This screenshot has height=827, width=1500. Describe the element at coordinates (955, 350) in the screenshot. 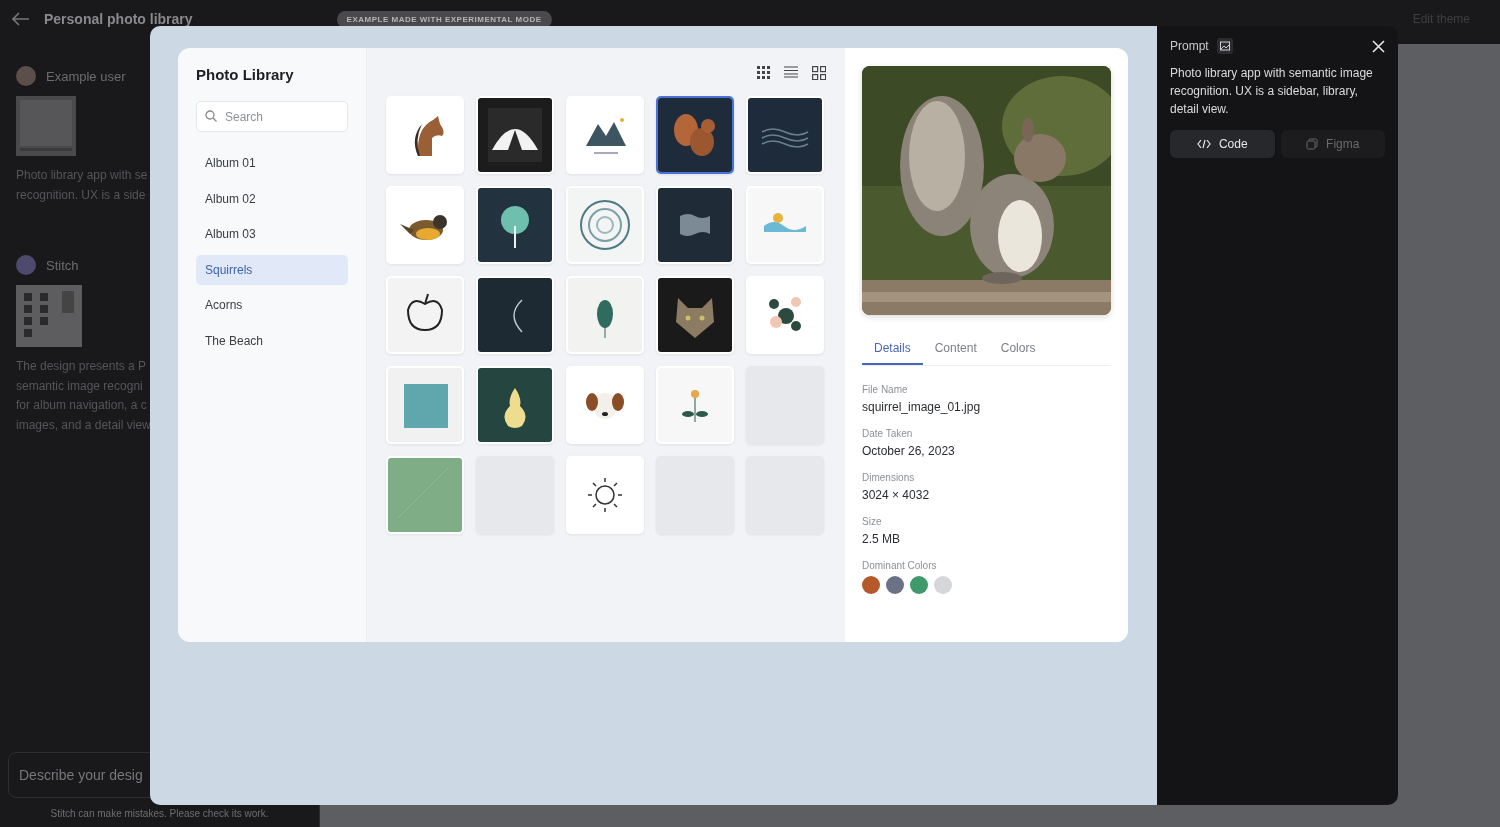

I see `detail-tab: Content` at that location.